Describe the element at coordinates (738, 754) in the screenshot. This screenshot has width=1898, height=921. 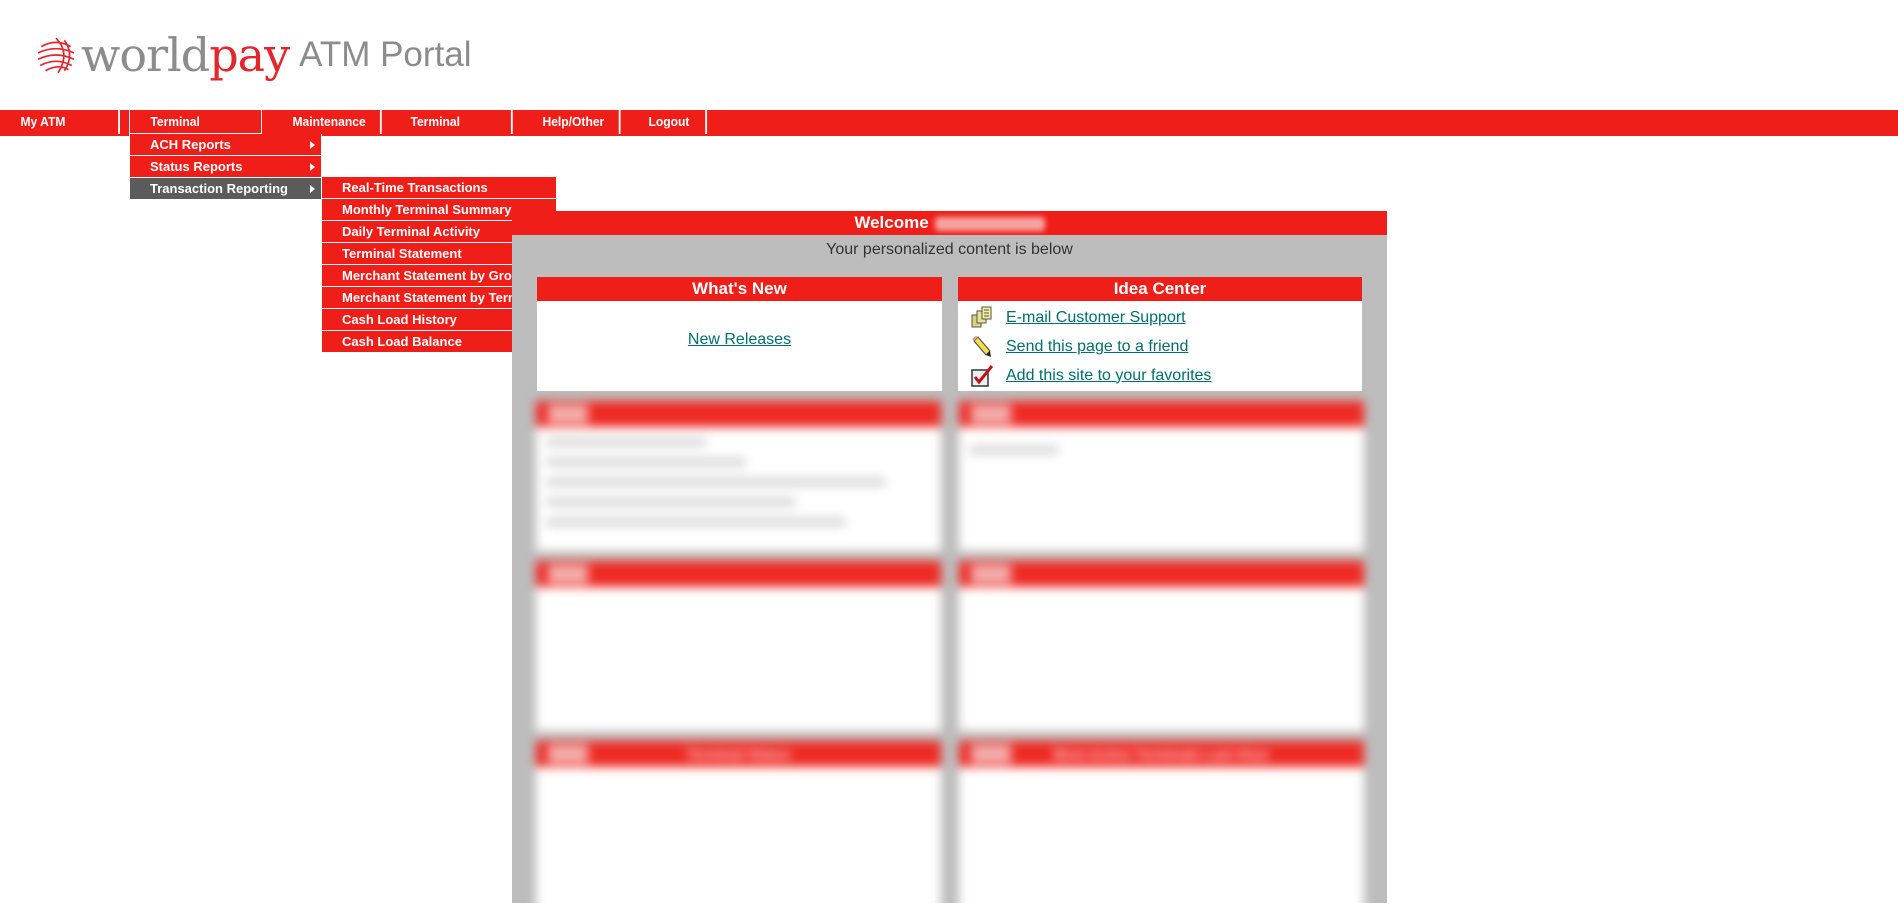
I see `terminal-status-title: Terminal Status` at that location.